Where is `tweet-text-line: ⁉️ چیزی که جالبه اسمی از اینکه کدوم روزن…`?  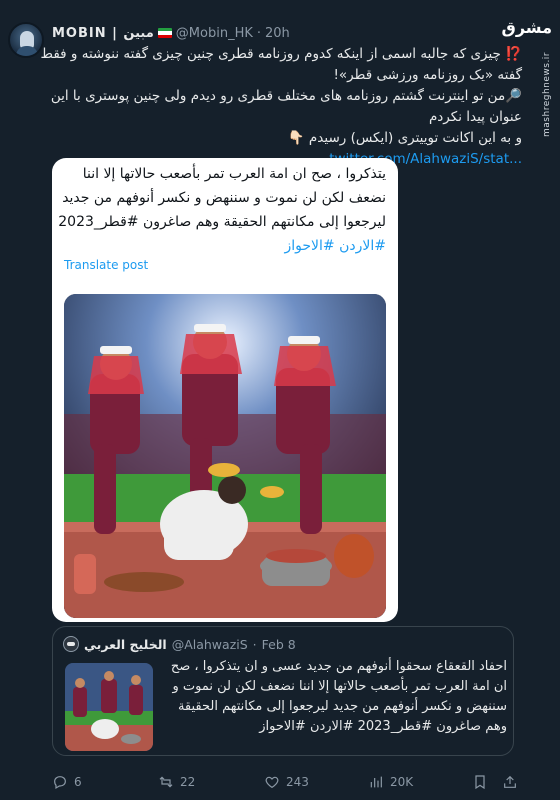
tweet-text-line: ⁉️ چیزی که جالبه اسمی از اینکه کدوم روزن… is located at coordinates (281, 54).